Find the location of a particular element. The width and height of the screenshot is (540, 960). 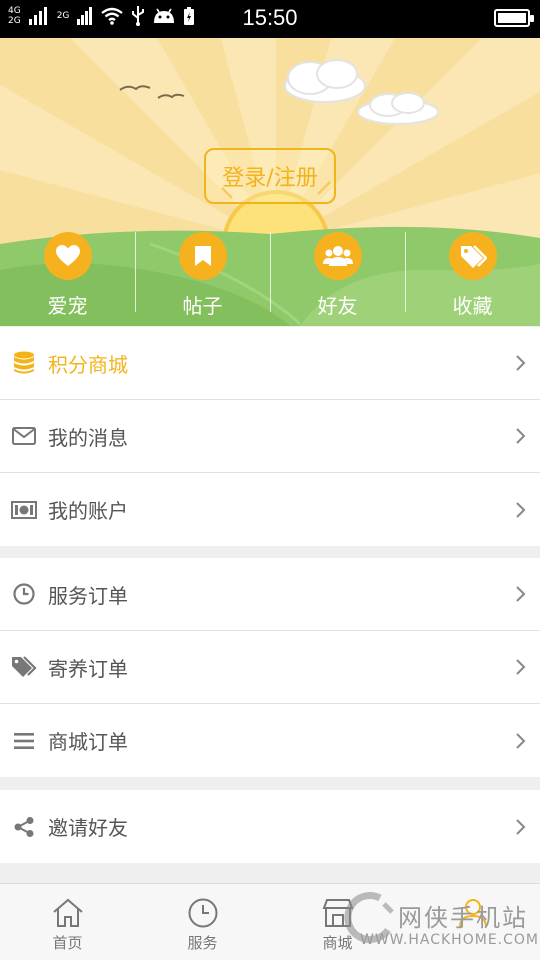

menu-item-label: 商城订单 is located at coordinates (88, 742).